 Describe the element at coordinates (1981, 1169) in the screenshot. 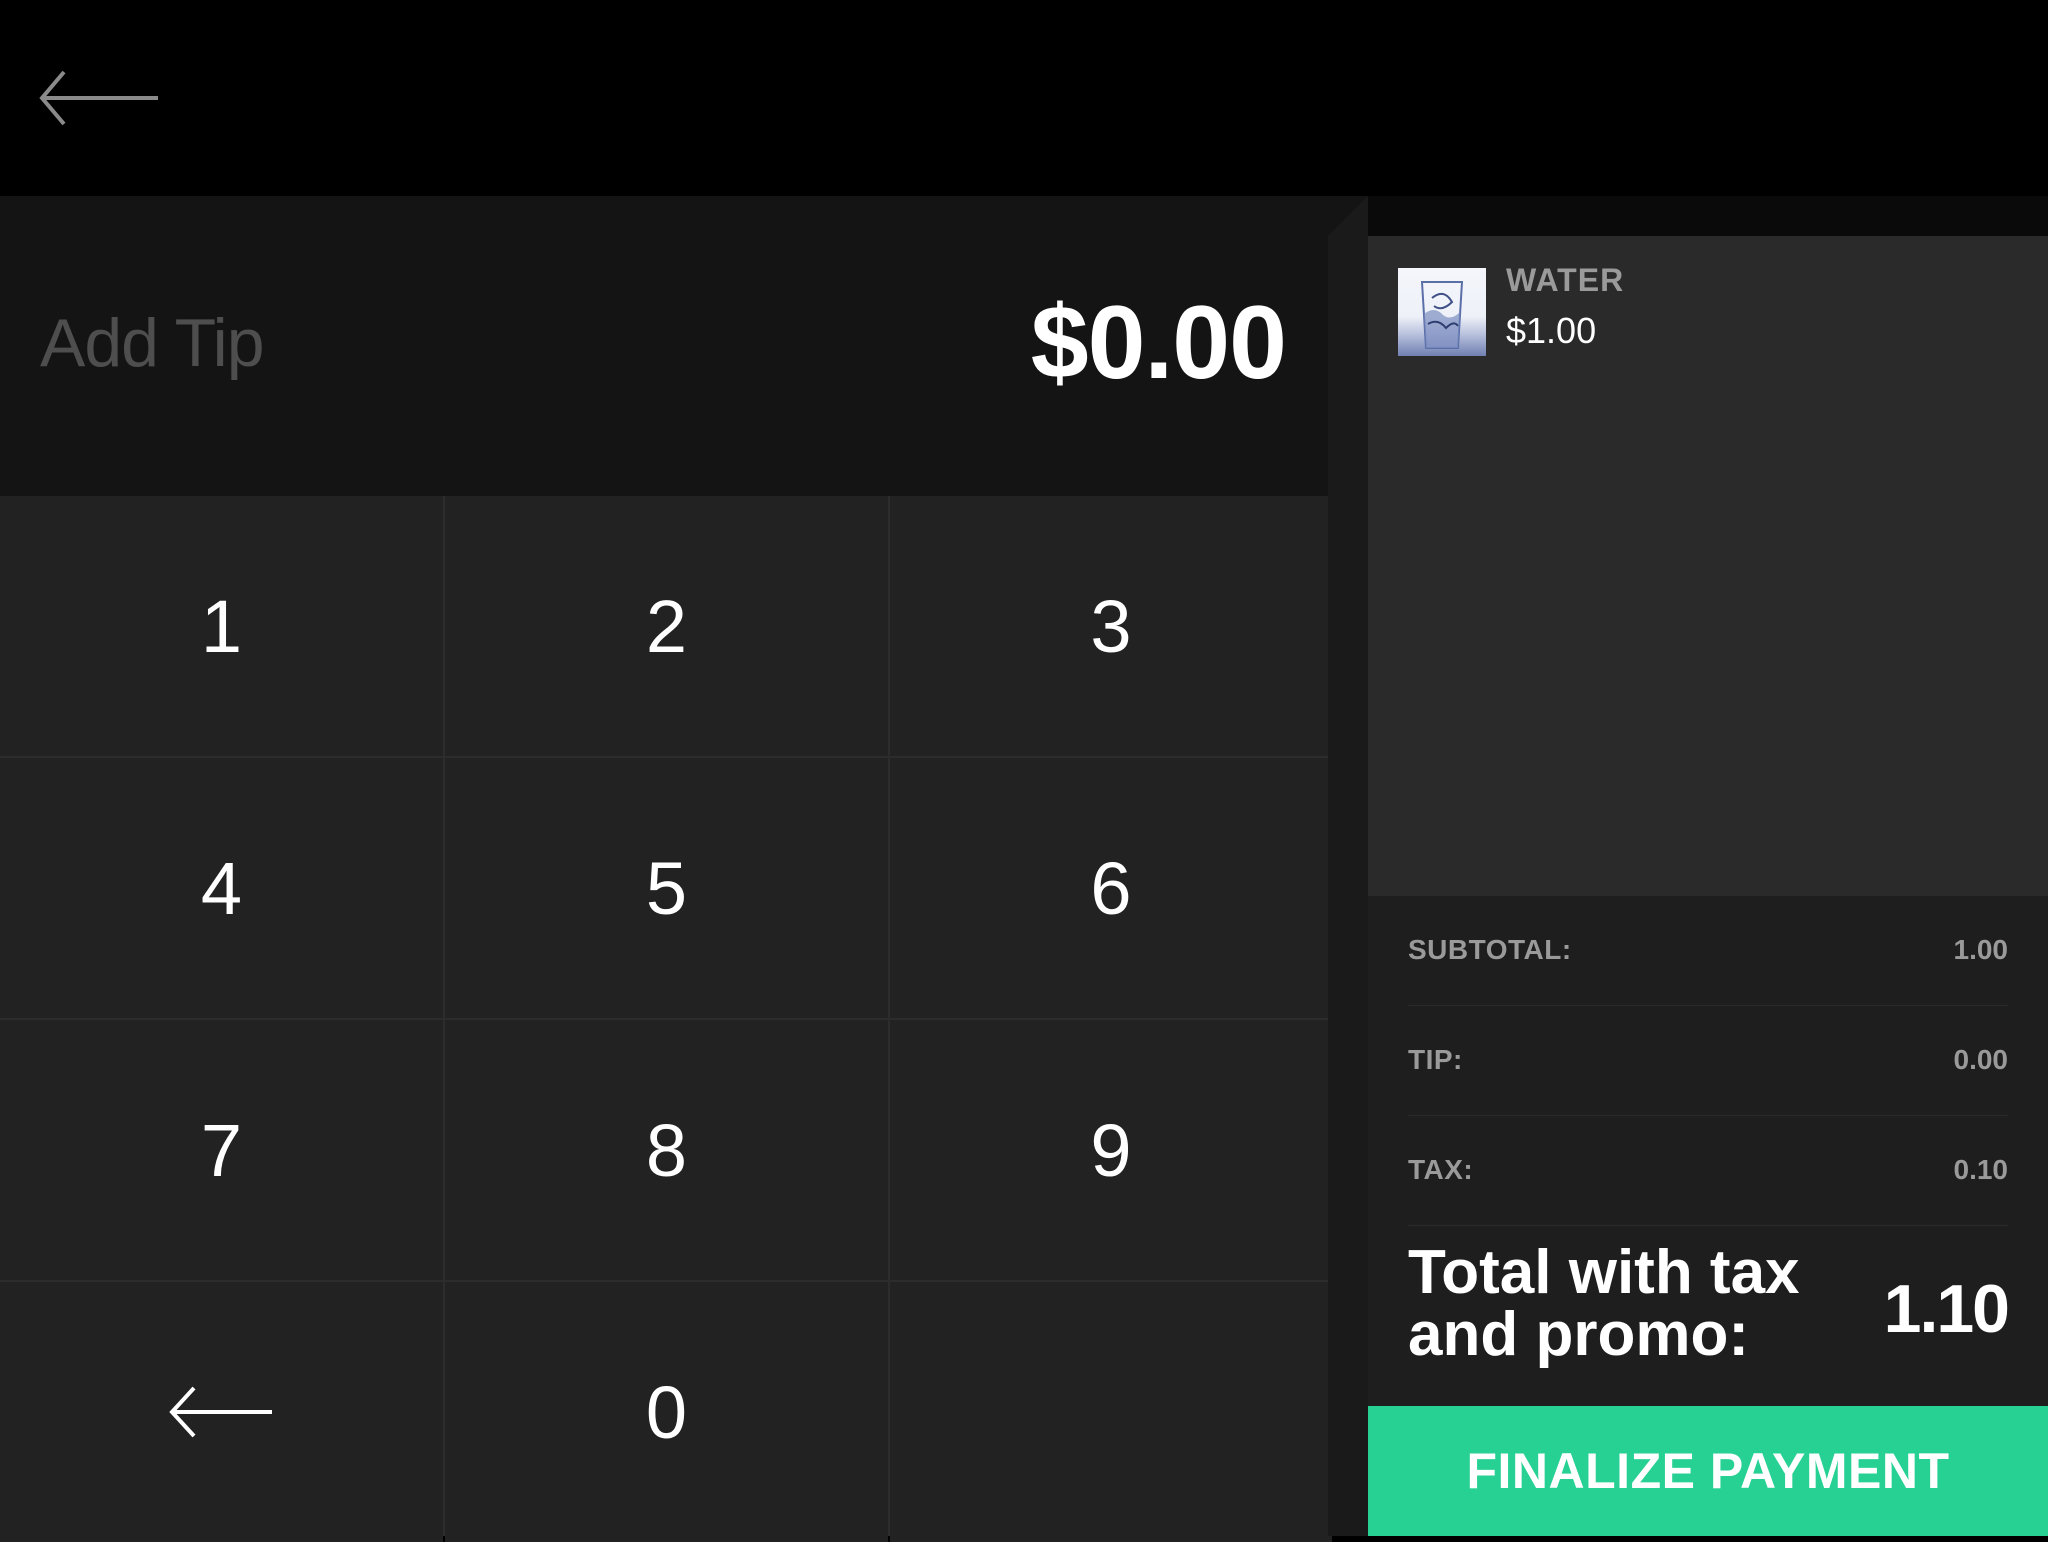

I see `tax-value: 0.10` at that location.